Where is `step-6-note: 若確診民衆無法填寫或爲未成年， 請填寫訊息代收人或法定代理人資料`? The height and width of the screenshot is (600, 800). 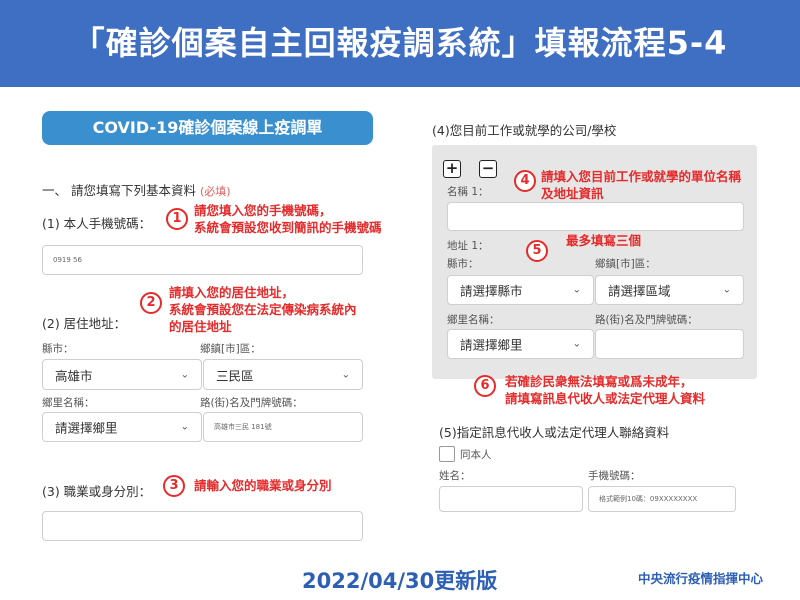
step-6-note: 若確診民衆無法填寫或爲未成年， 請填寫訊息代收人或法定代理人資料 is located at coordinates (605, 390).